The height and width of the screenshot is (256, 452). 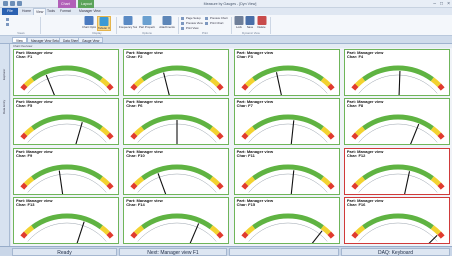 I want to click on attachments-button: Attachments, so click(x=167, y=23).